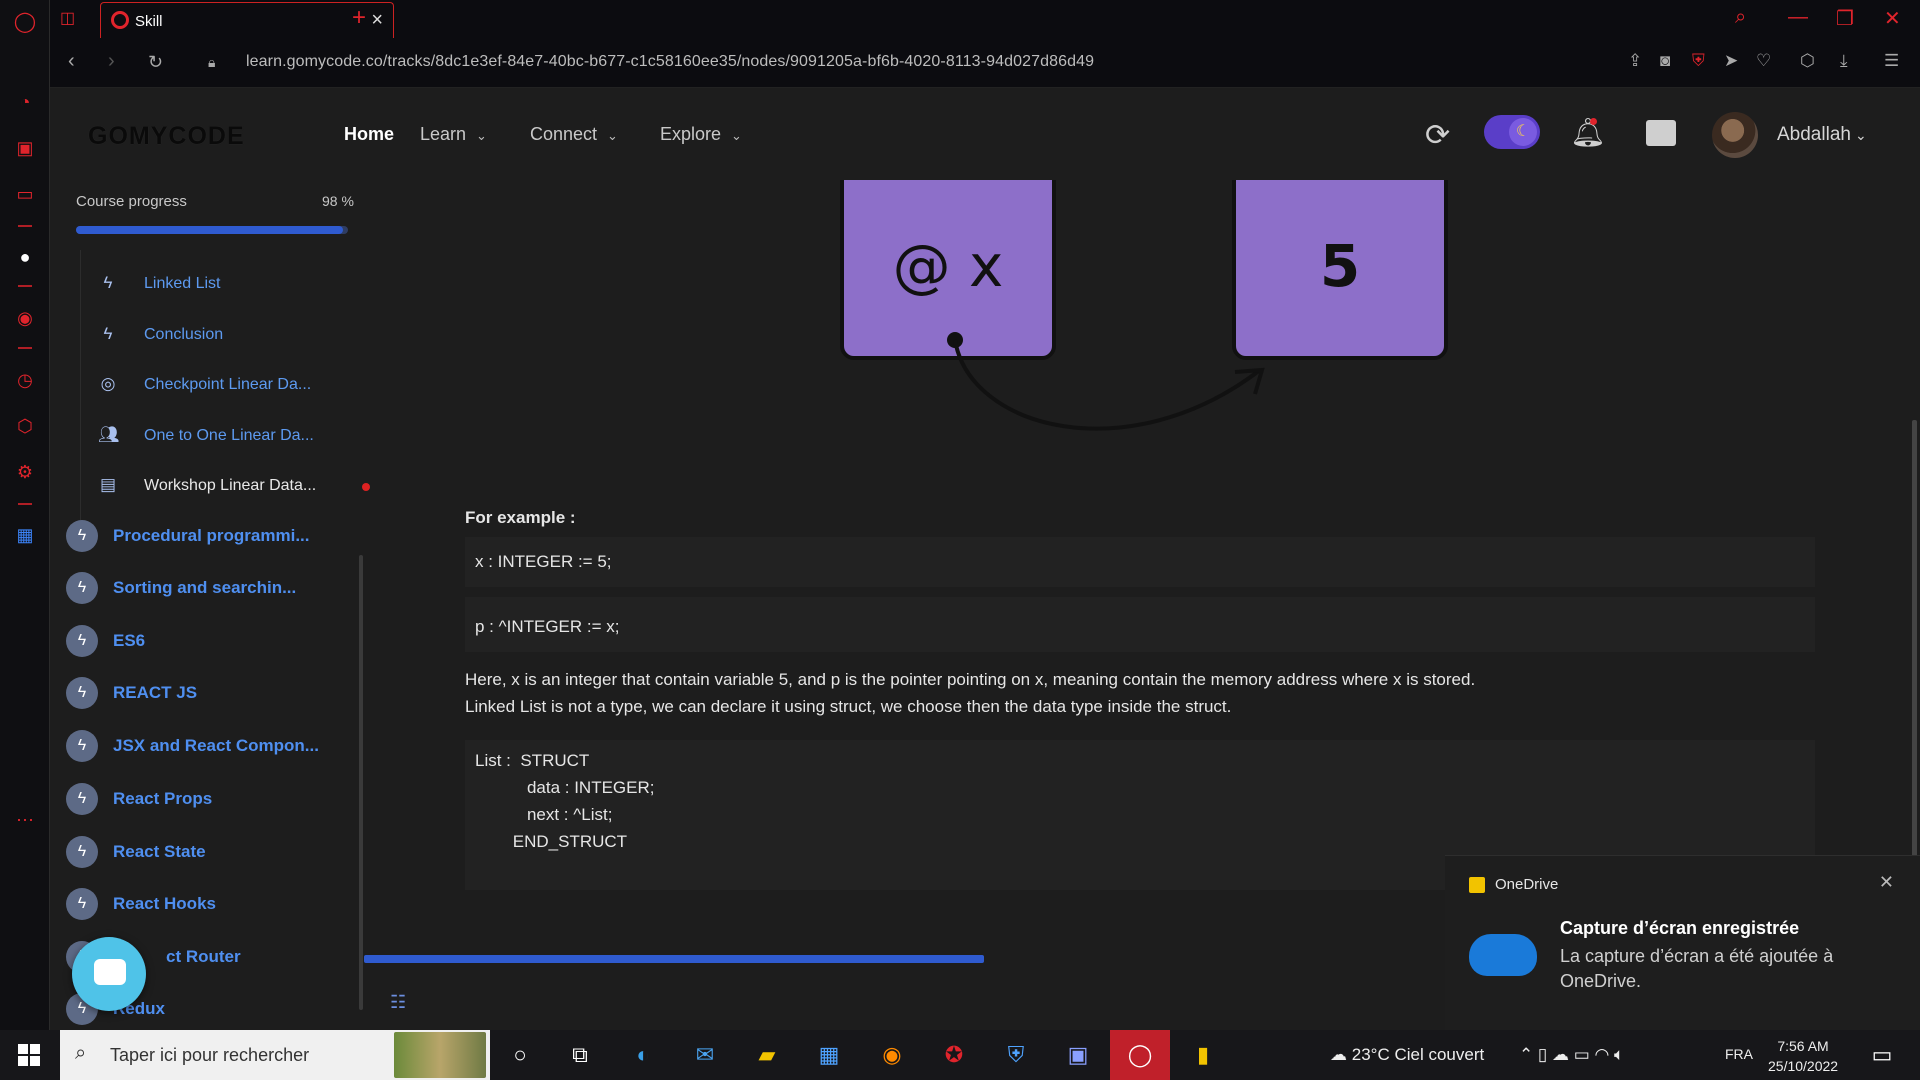 The width and height of the screenshot is (1920, 1080). I want to click on language-indicator: FRA, so click(1739, 1054).